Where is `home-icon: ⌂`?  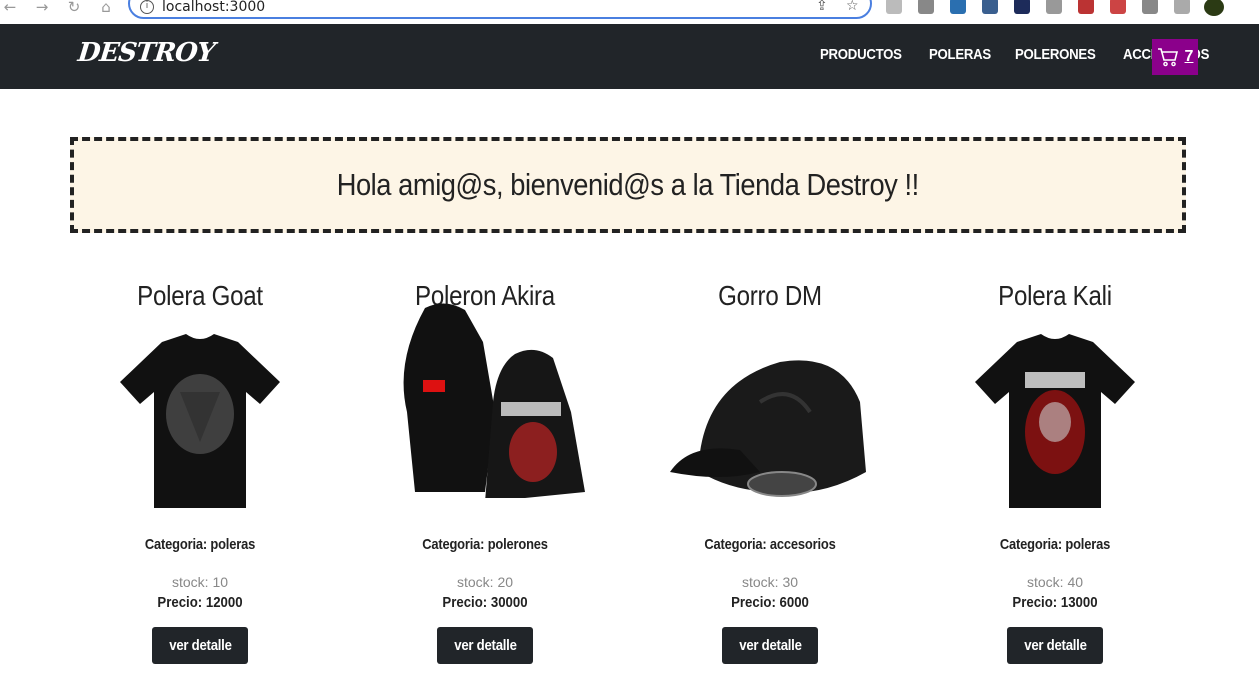 home-icon: ⌂ is located at coordinates (106, 8).